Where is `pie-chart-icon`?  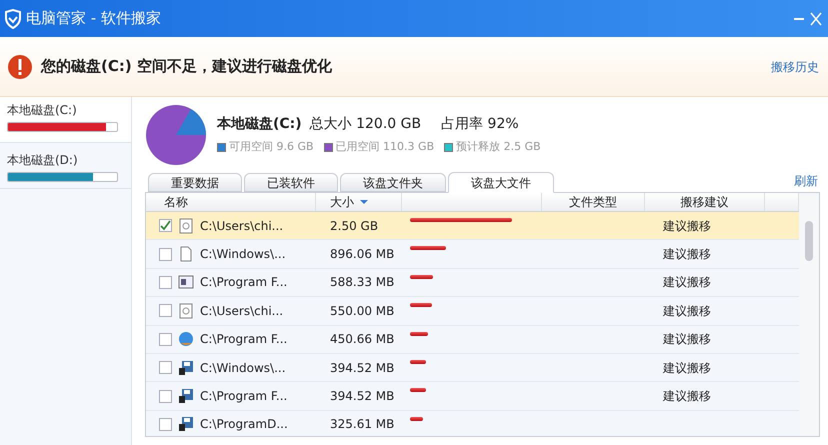 pie-chart-icon is located at coordinates (176, 135).